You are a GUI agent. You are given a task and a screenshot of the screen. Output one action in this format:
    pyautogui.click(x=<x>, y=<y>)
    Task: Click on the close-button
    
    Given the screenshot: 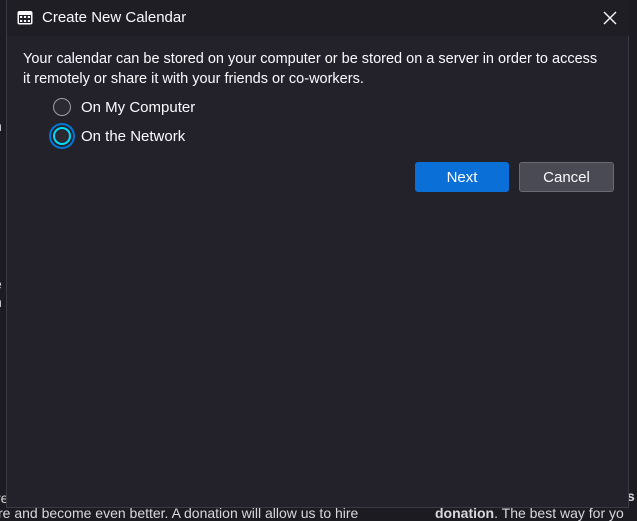 What is the action you would take?
    pyautogui.click(x=610, y=18)
    